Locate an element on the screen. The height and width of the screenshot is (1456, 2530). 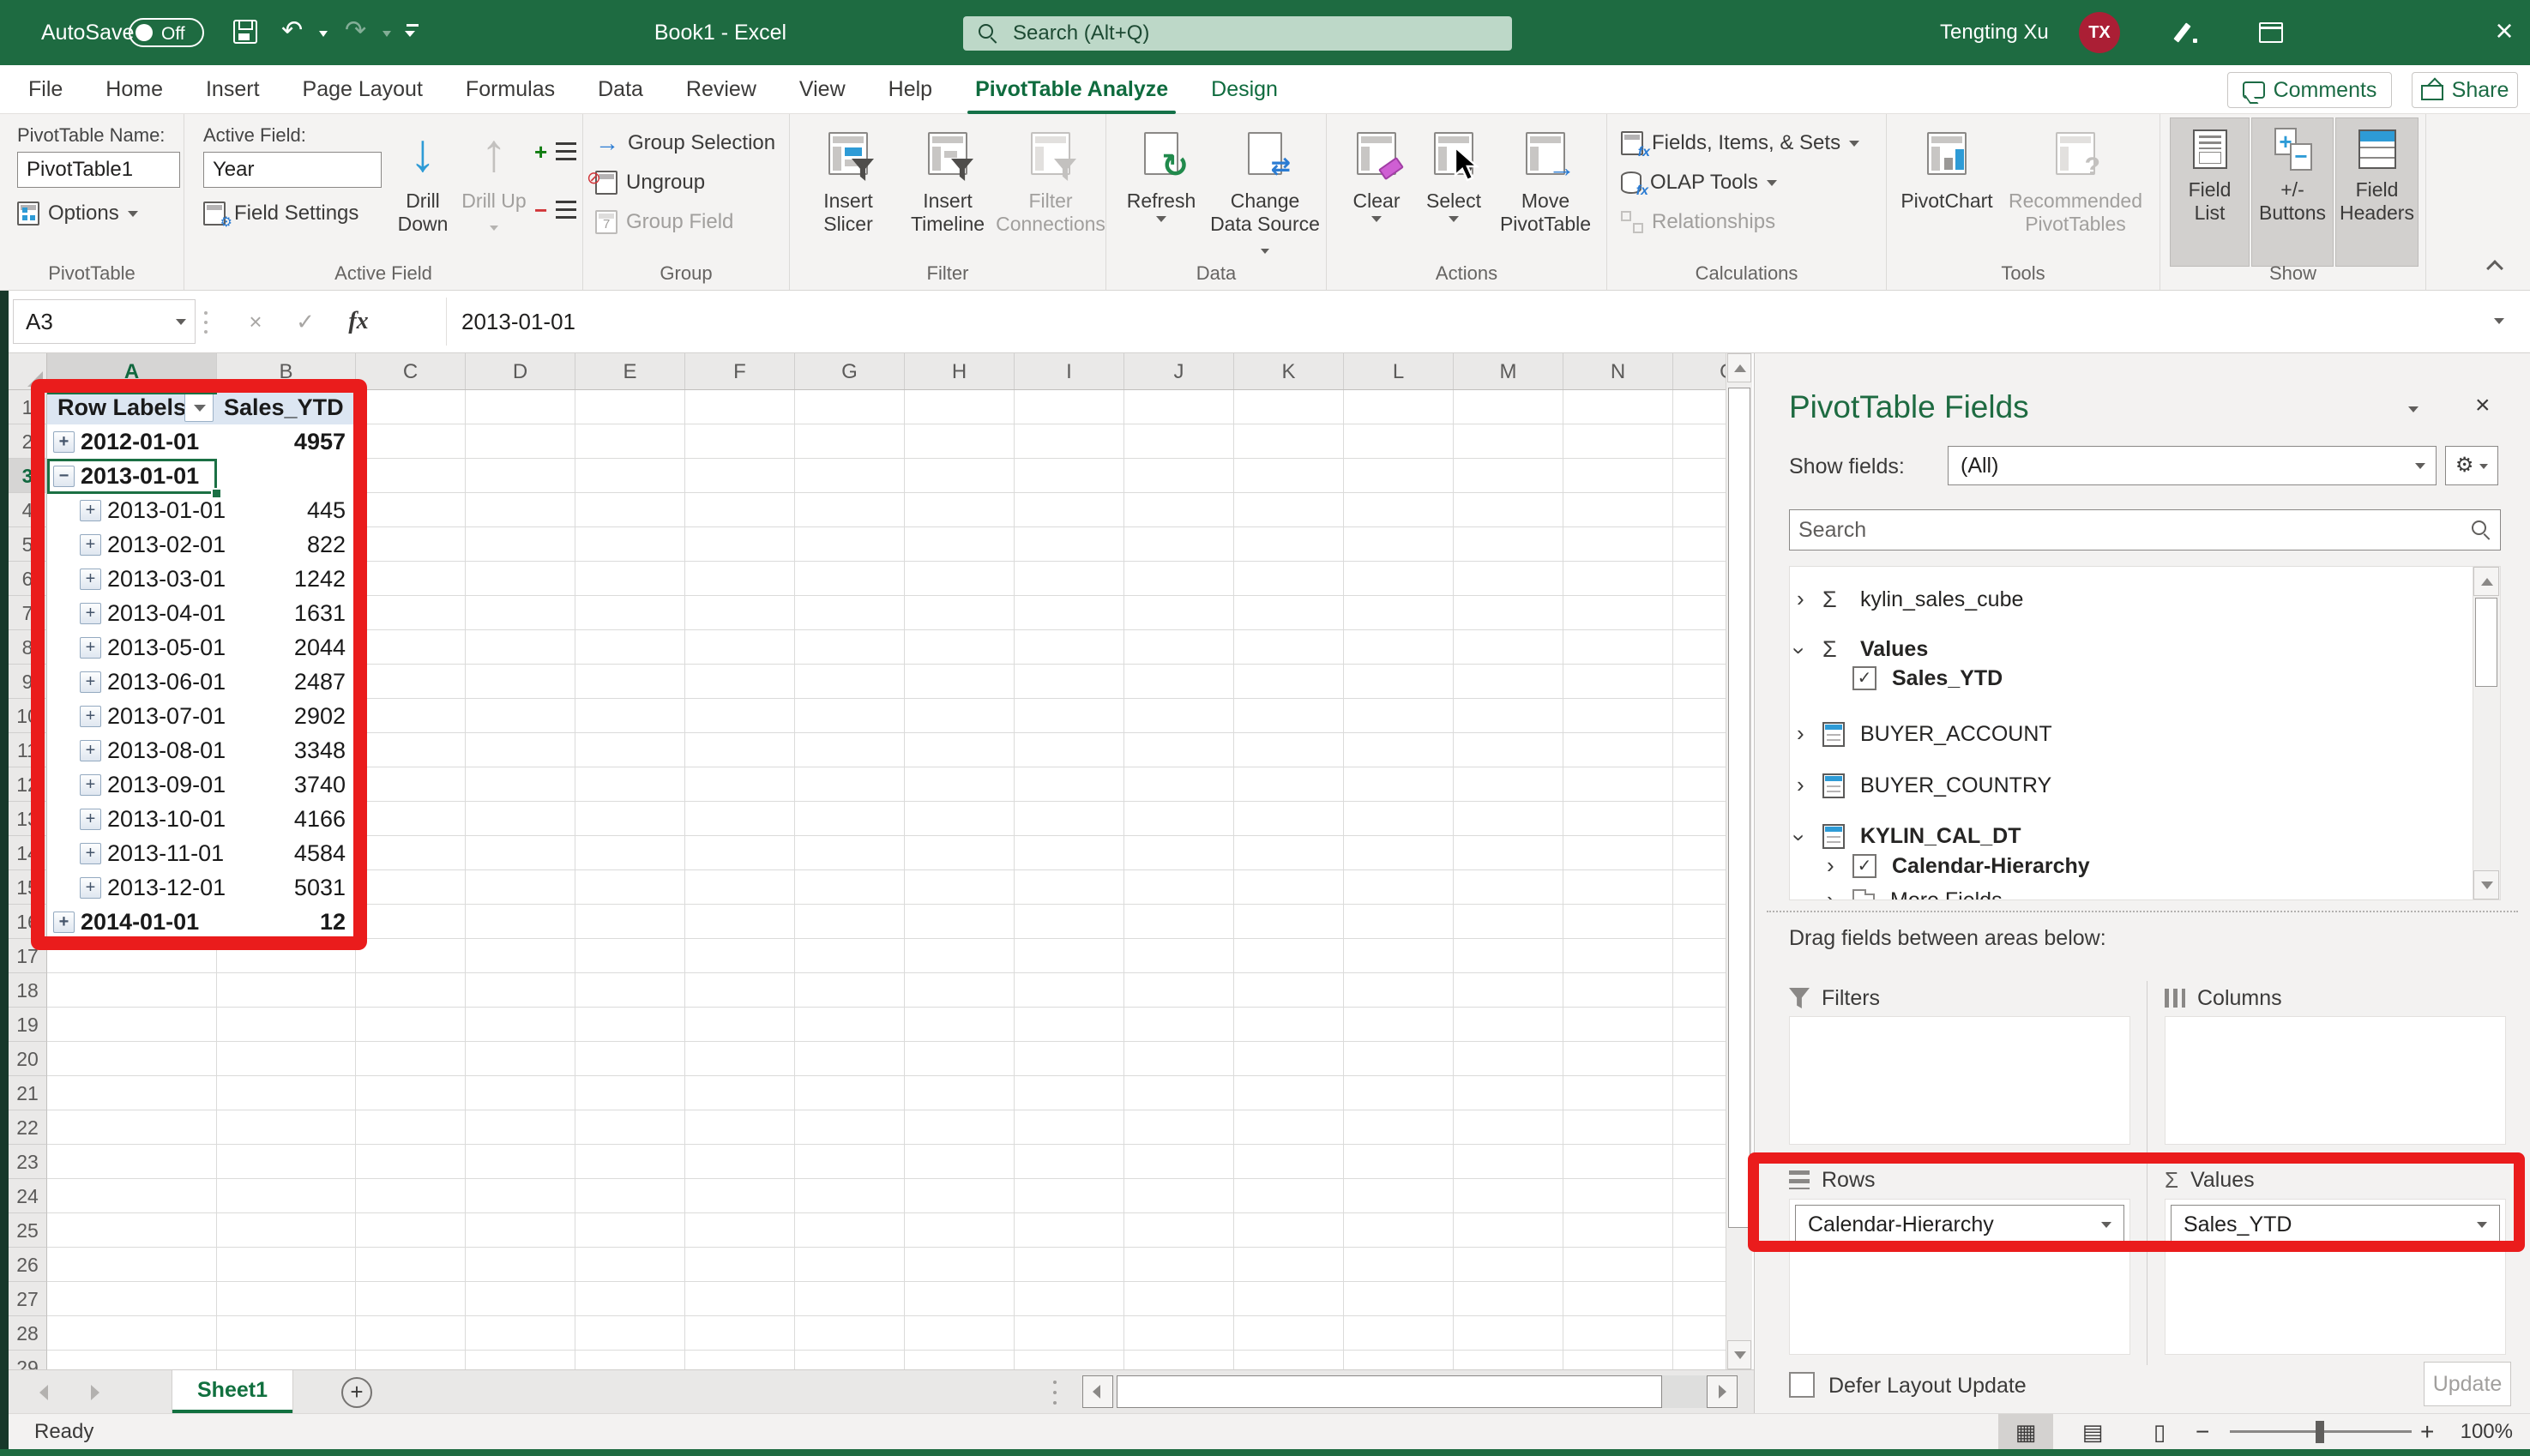
column-header-c: C is located at coordinates (411, 371).